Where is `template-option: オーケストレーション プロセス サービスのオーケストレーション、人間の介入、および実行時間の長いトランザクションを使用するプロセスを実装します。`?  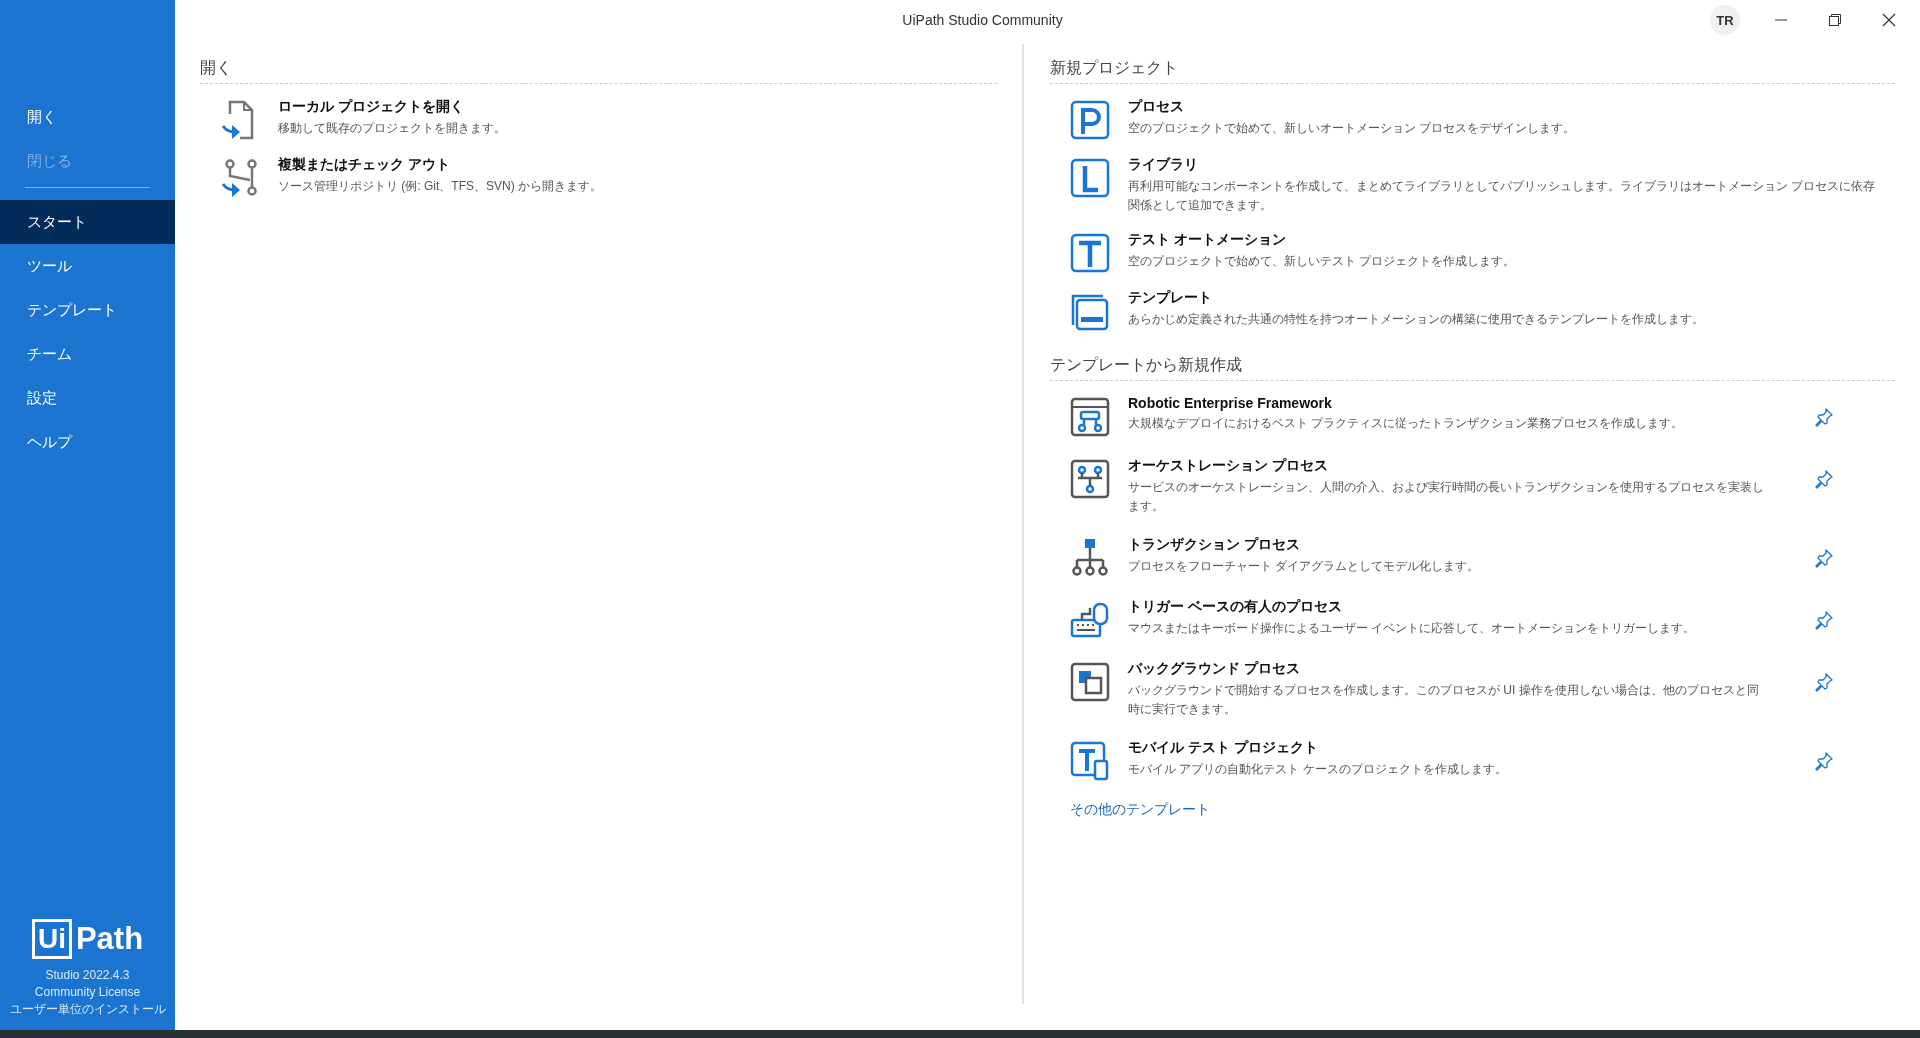 template-option: オーケストレーション プロセス サービスのオーケストレーション、人間の介入、および実行時間の長いトランザクションを使用するプロセスを実装します。 is located at coordinates (1472, 486).